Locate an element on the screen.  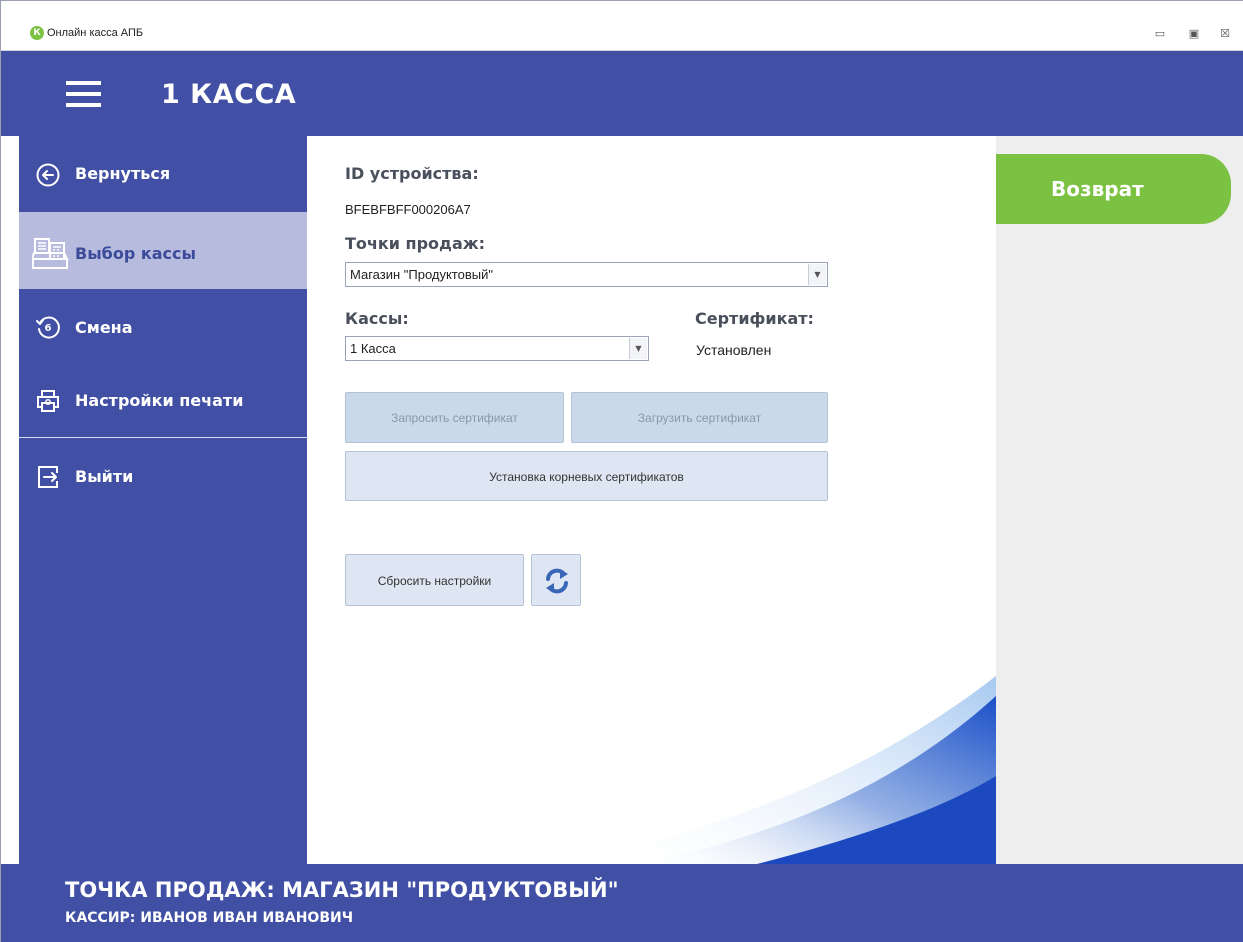
shift-number: 6 is located at coordinates (48, 328).